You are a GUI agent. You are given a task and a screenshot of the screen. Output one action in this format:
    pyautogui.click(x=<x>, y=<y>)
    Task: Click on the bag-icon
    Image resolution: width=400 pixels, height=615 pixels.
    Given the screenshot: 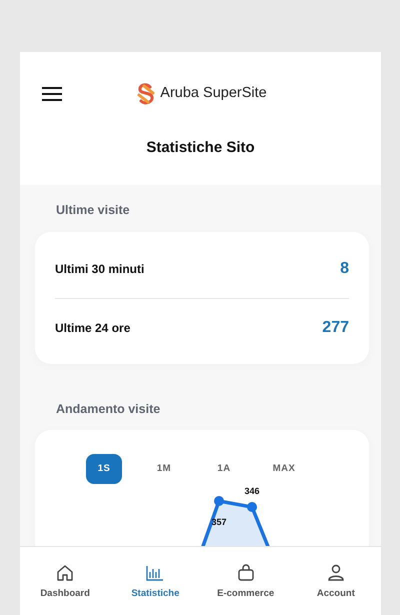 What is the action you would take?
    pyautogui.click(x=246, y=573)
    